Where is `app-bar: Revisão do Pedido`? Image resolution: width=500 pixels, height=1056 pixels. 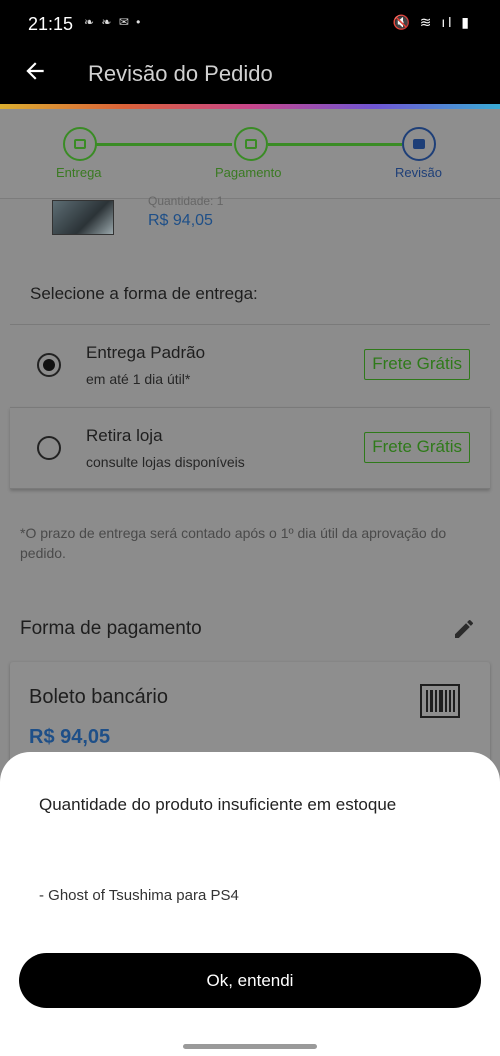 app-bar: Revisão do Pedido is located at coordinates (250, 76).